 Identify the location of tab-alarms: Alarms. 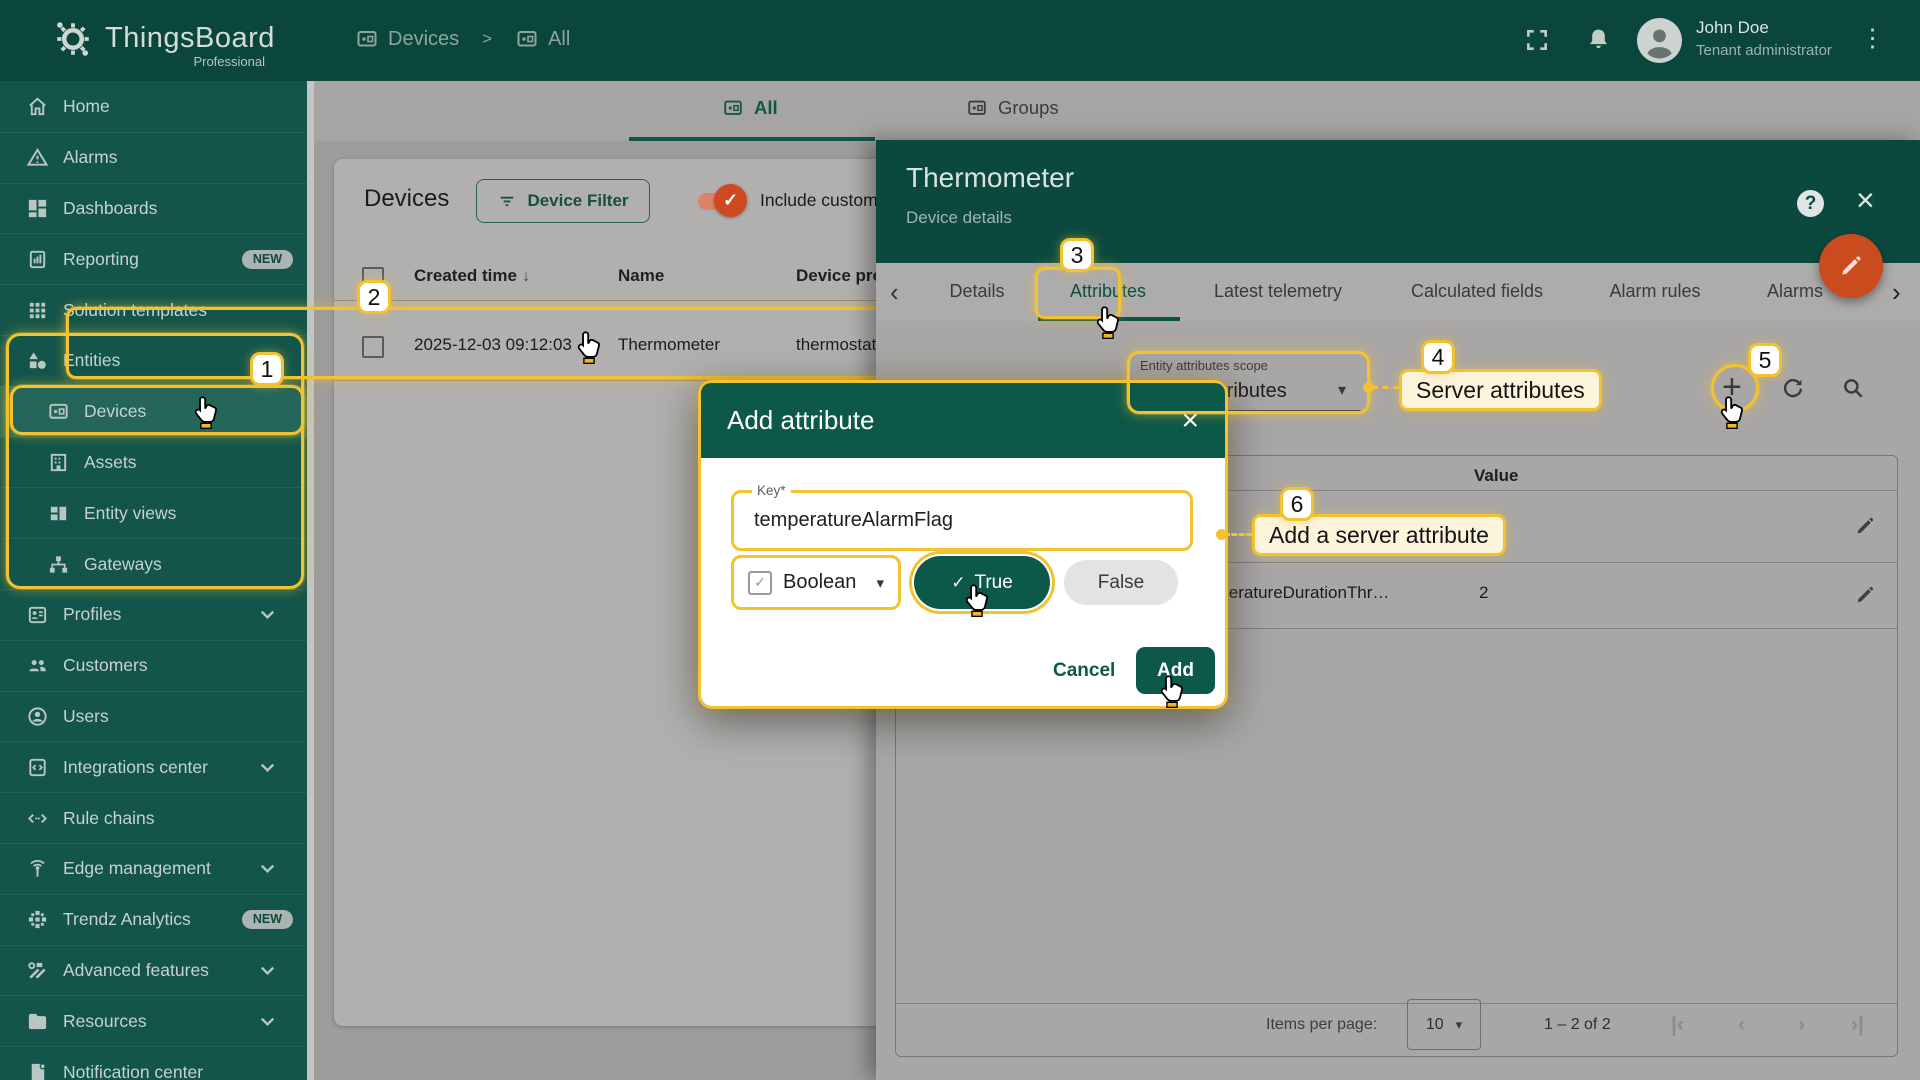
(1795, 291).